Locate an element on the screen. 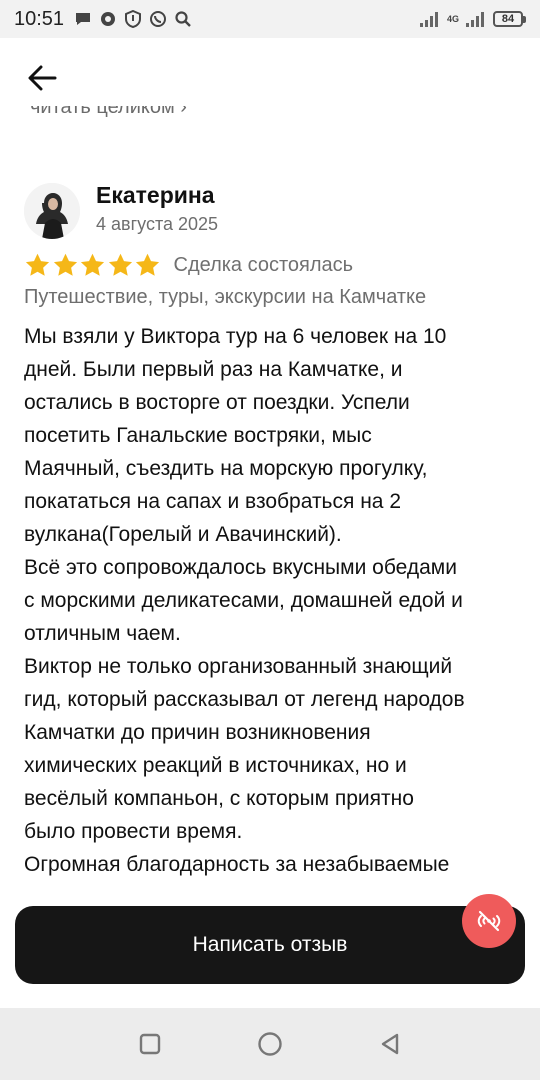 This screenshot has width=540, height=1080. system-nav-bar is located at coordinates (270, 1044).